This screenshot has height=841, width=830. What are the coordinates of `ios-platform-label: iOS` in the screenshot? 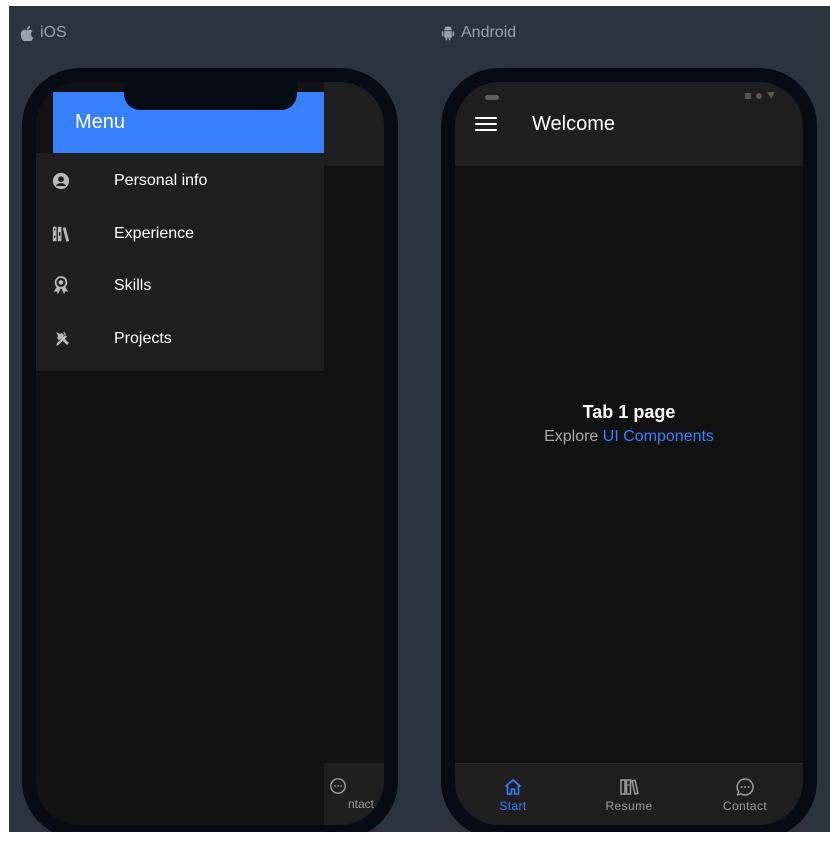 It's located at (43, 33).